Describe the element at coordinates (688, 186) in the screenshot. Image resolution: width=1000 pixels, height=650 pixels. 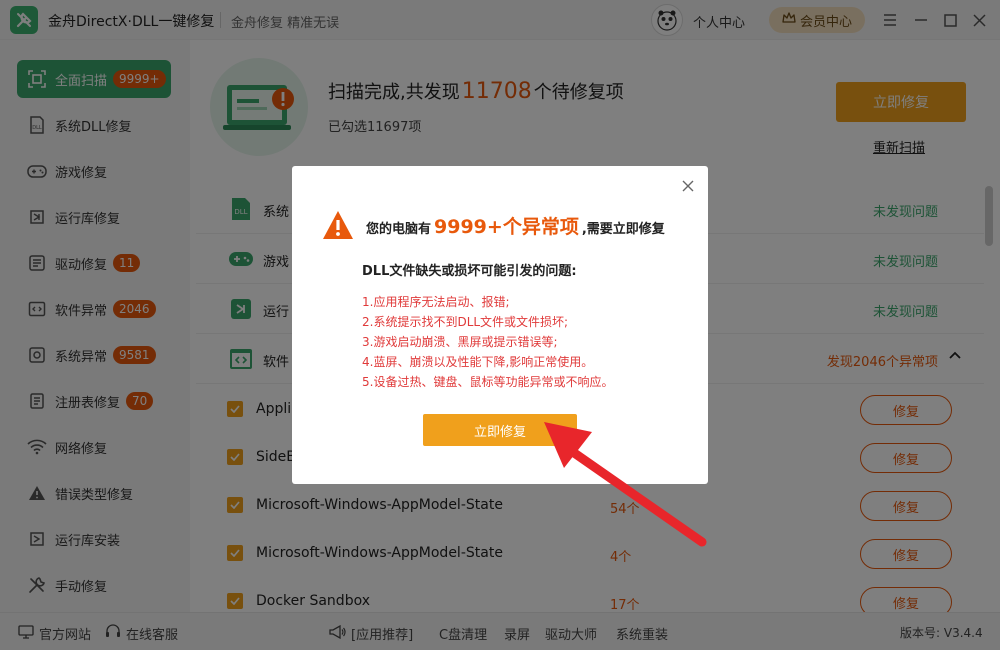
I see `close-icon` at that location.